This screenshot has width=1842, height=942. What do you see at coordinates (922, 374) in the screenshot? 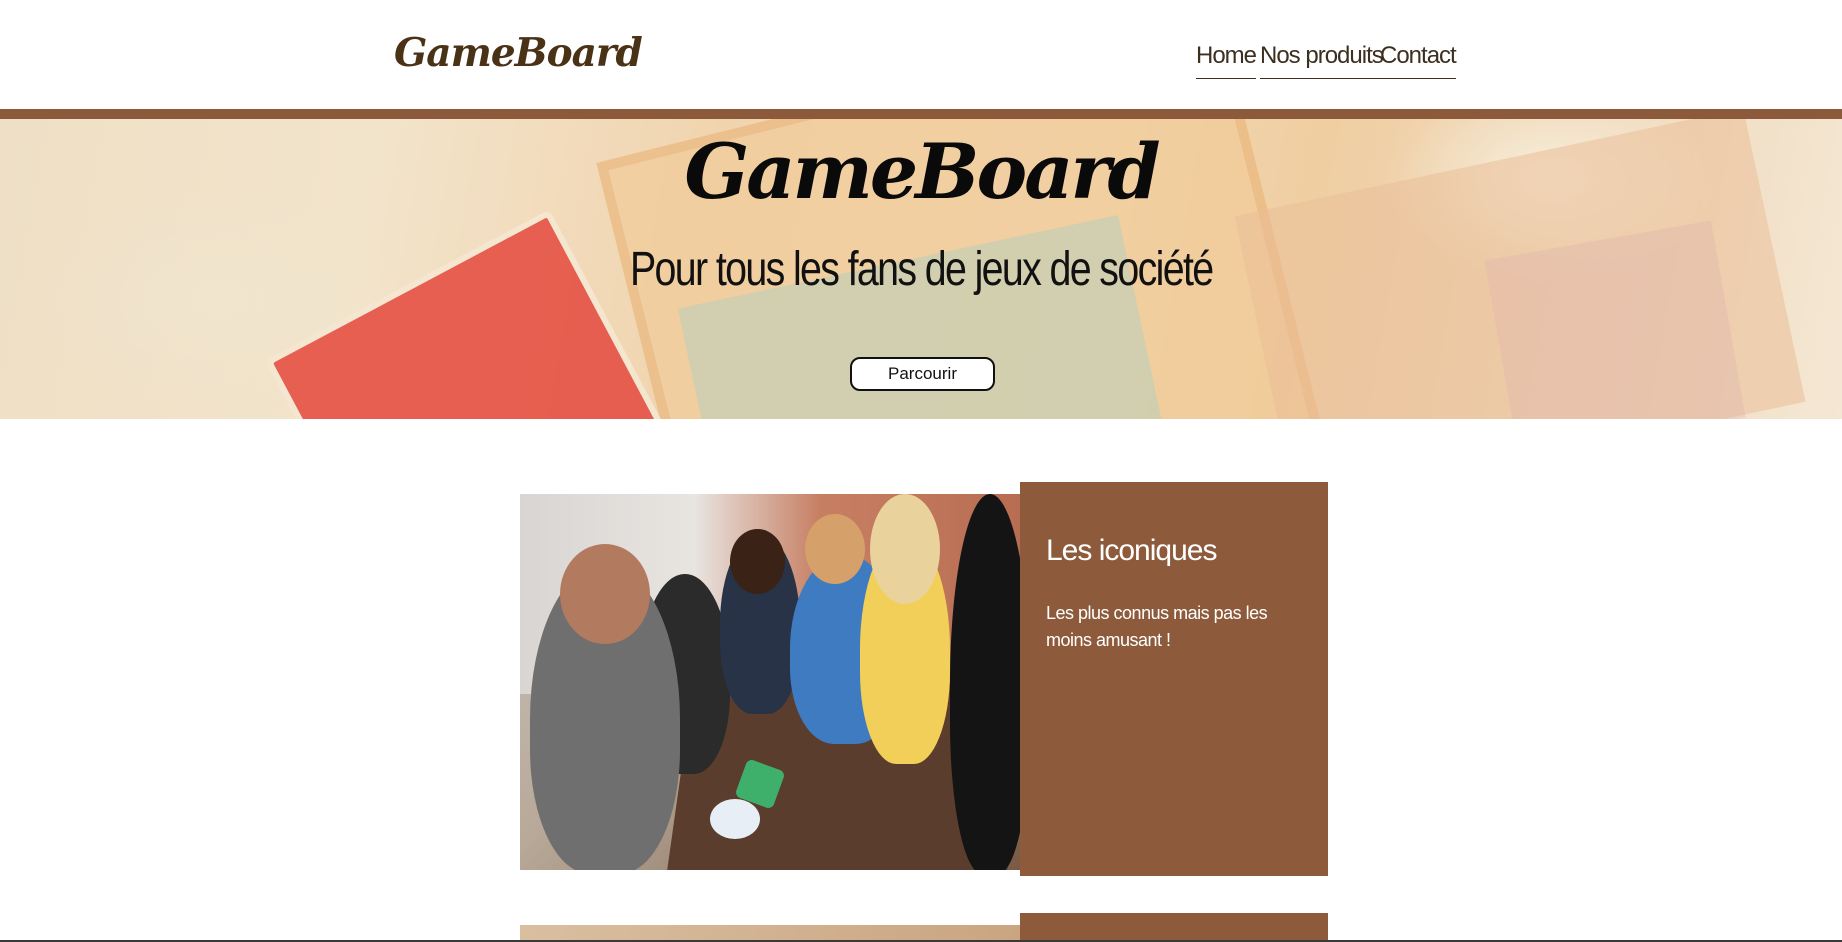
I see `browse-button: Parcourir` at bounding box center [922, 374].